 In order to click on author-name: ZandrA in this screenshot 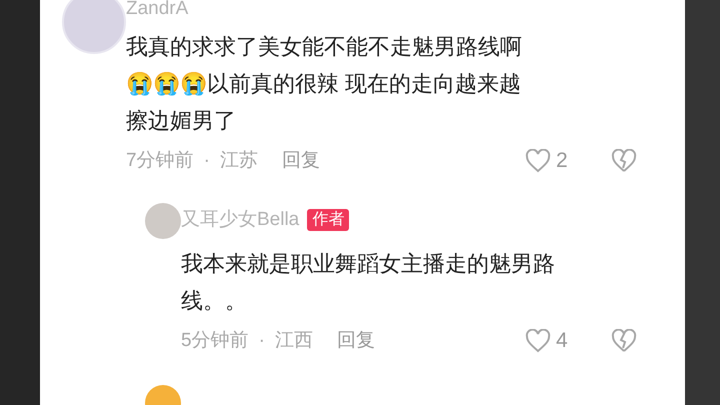, I will do `click(157, 12)`.